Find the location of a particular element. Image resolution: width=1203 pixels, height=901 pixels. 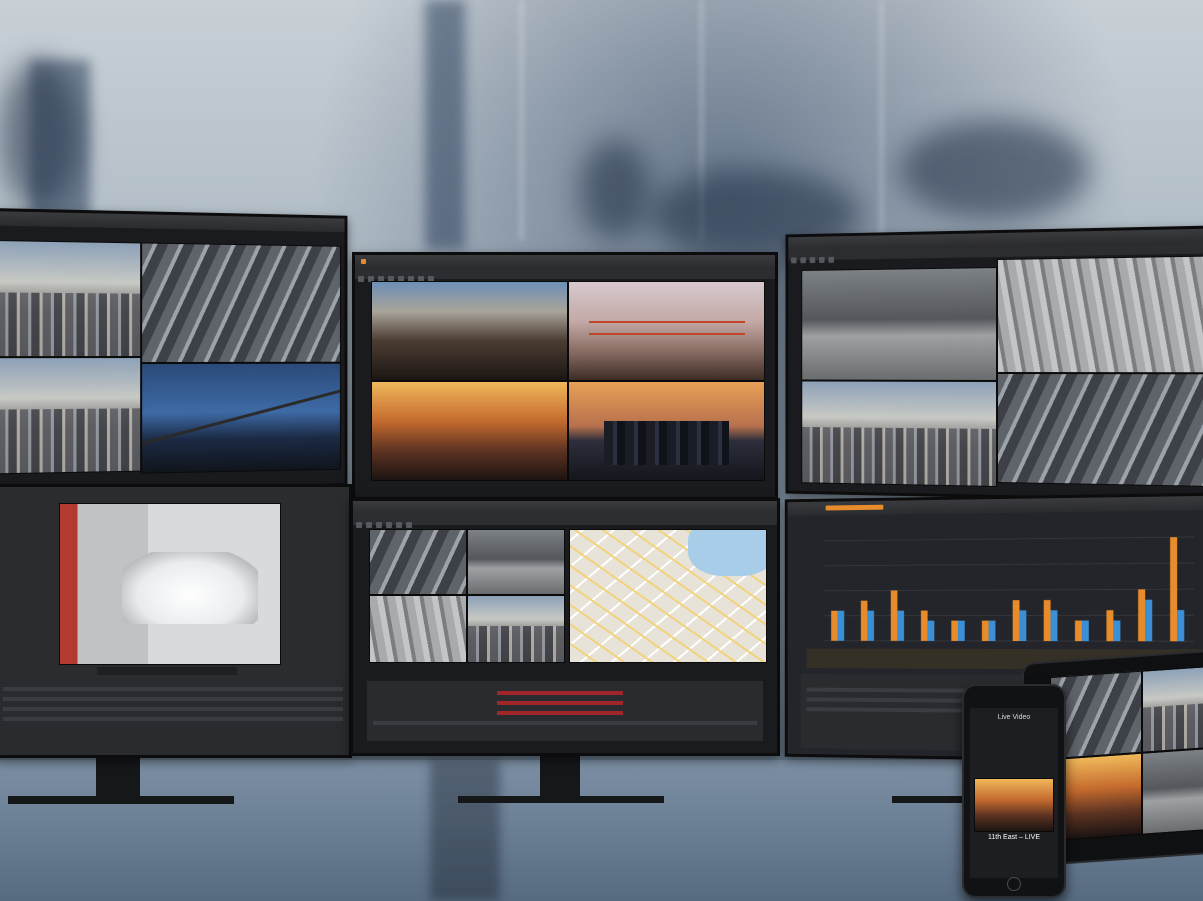

playback-controls is located at coordinates (167, 671).